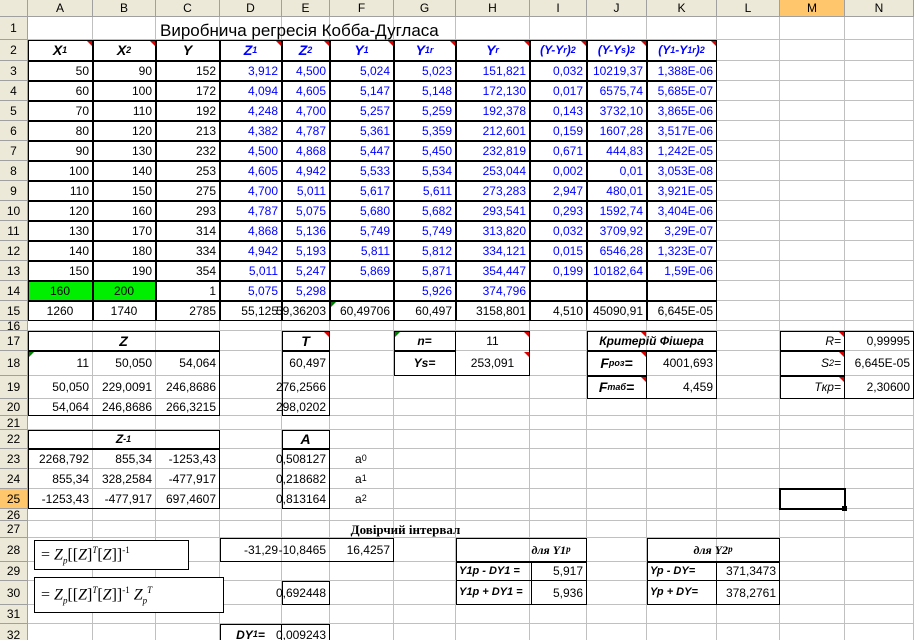 The height and width of the screenshot is (640, 914). What do you see at coordinates (124, 423) in the screenshot?
I see `cell-b21` at bounding box center [124, 423].